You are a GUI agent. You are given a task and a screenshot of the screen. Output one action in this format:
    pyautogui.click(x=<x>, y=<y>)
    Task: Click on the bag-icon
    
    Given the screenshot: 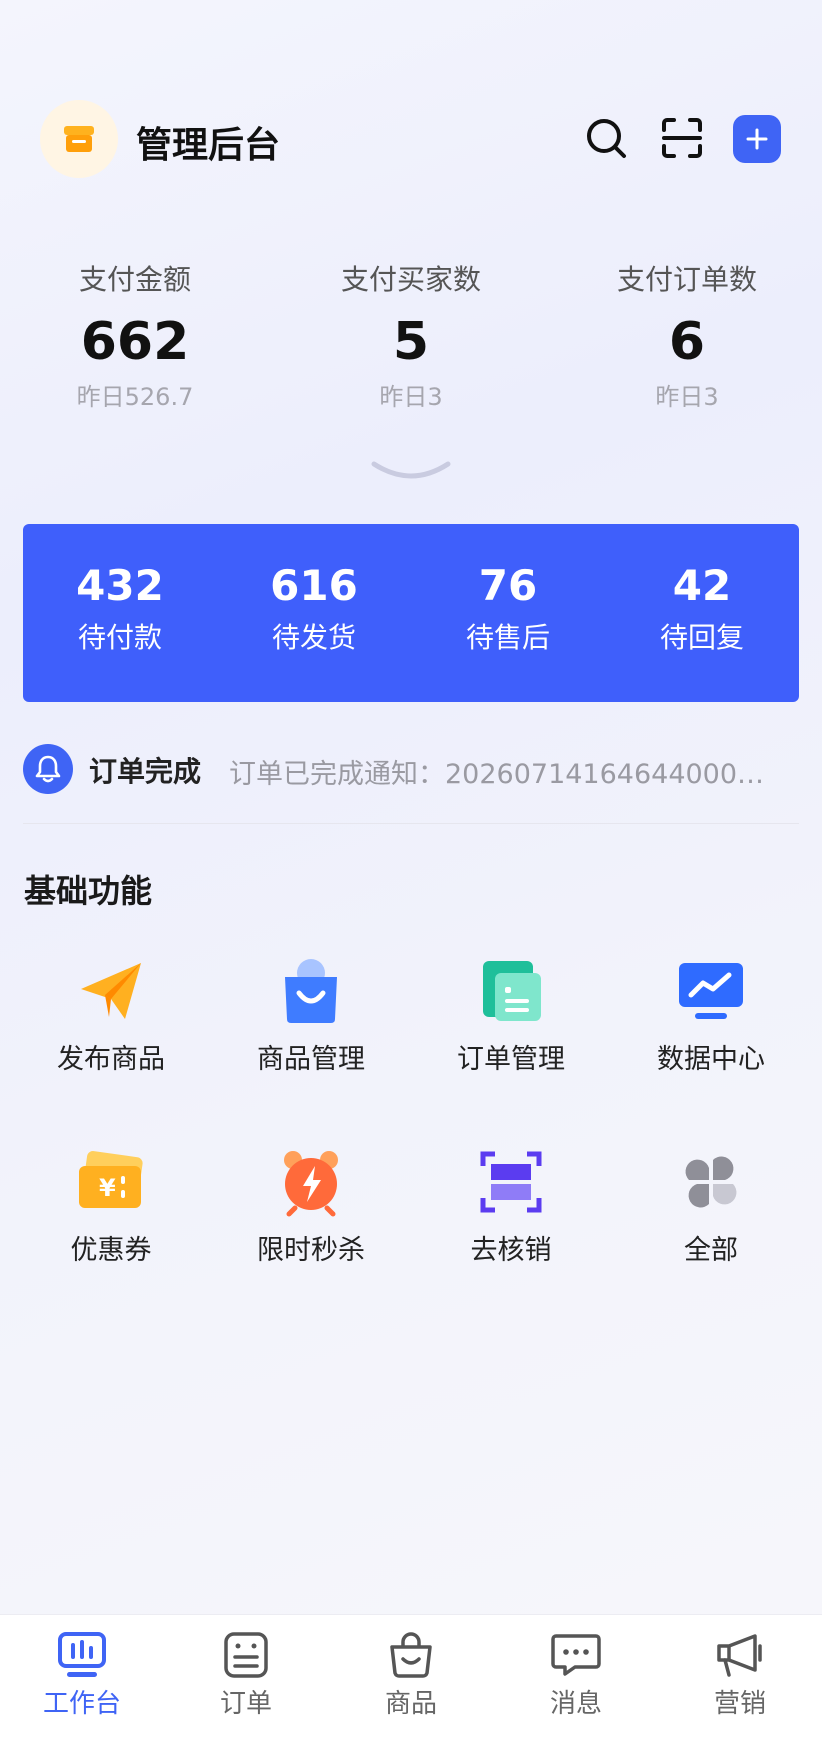 What is the action you would take?
    pyautogui.click(x=411, y=1655)
    